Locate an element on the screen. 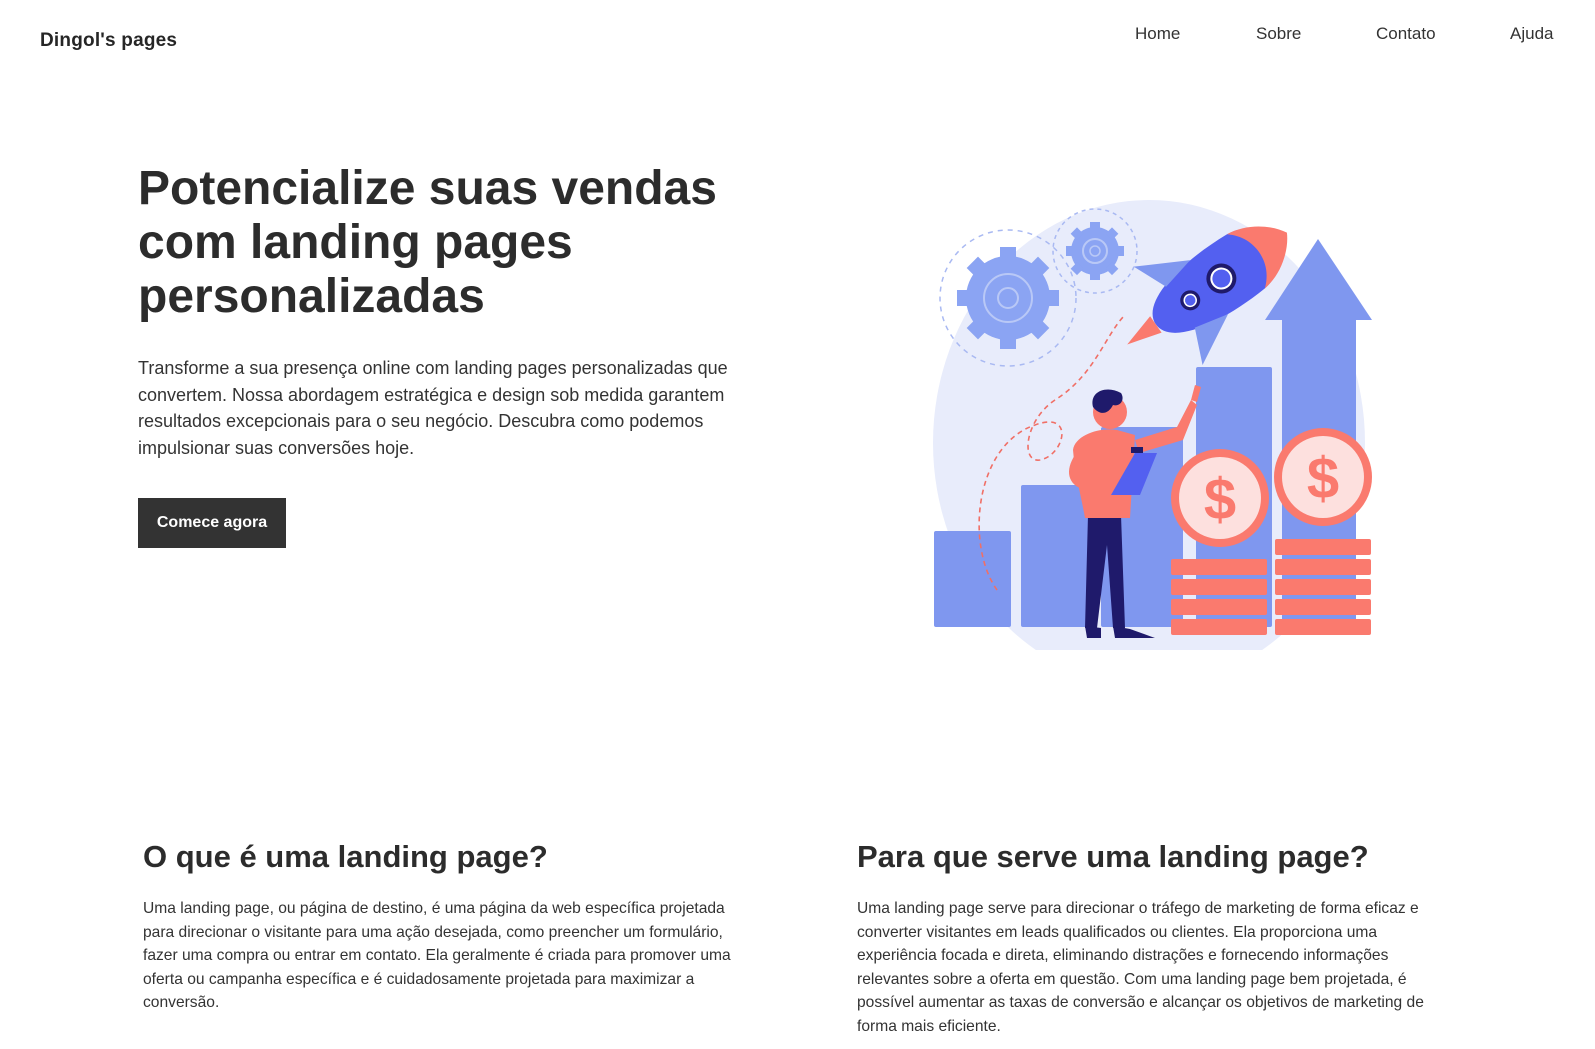 This screenshot has height=1049, width=1595. brand-logo: Dingol's pages is located at coordinates (108, 41).